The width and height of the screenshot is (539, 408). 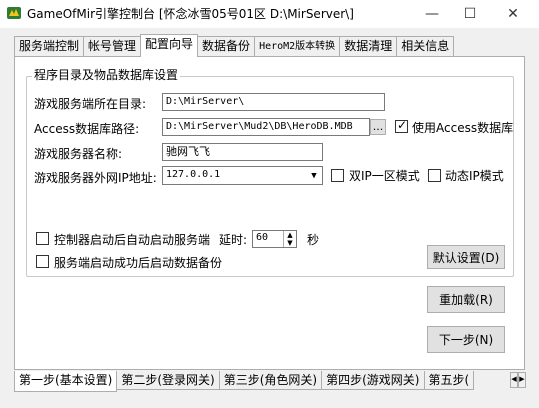 What do you see at coordinates (314, 175) in the screenshot?
I see `chevron-down-icon: ▼` at bounding box center [314, 175].